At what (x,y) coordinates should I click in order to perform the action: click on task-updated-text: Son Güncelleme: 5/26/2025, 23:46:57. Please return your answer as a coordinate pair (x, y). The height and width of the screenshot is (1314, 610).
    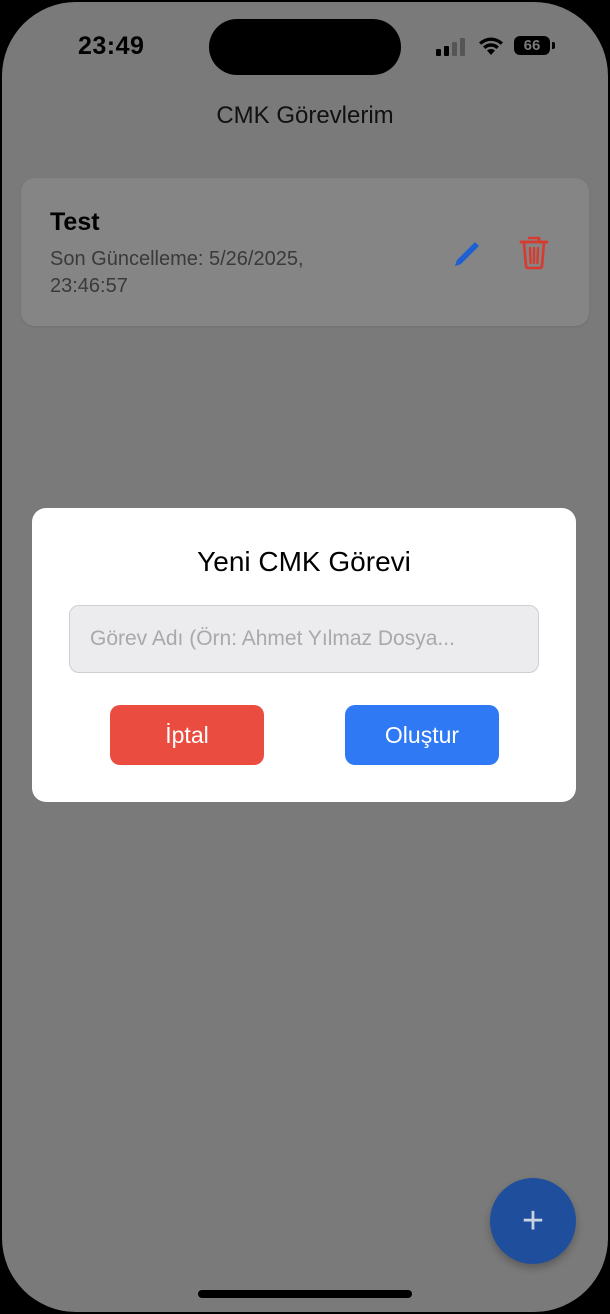
    Looking at the image, I should click on (177, 272).